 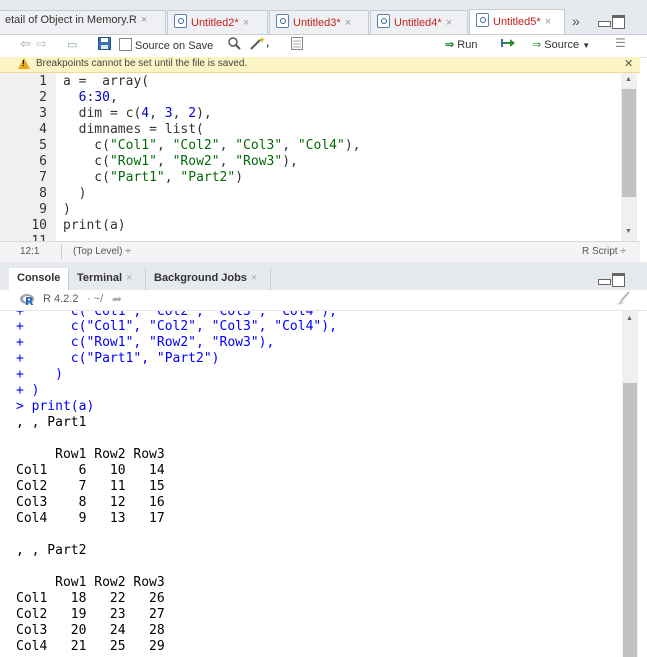 I want to click on editor-tab-4: Untitled4* ×, so click(x=419, y=22).